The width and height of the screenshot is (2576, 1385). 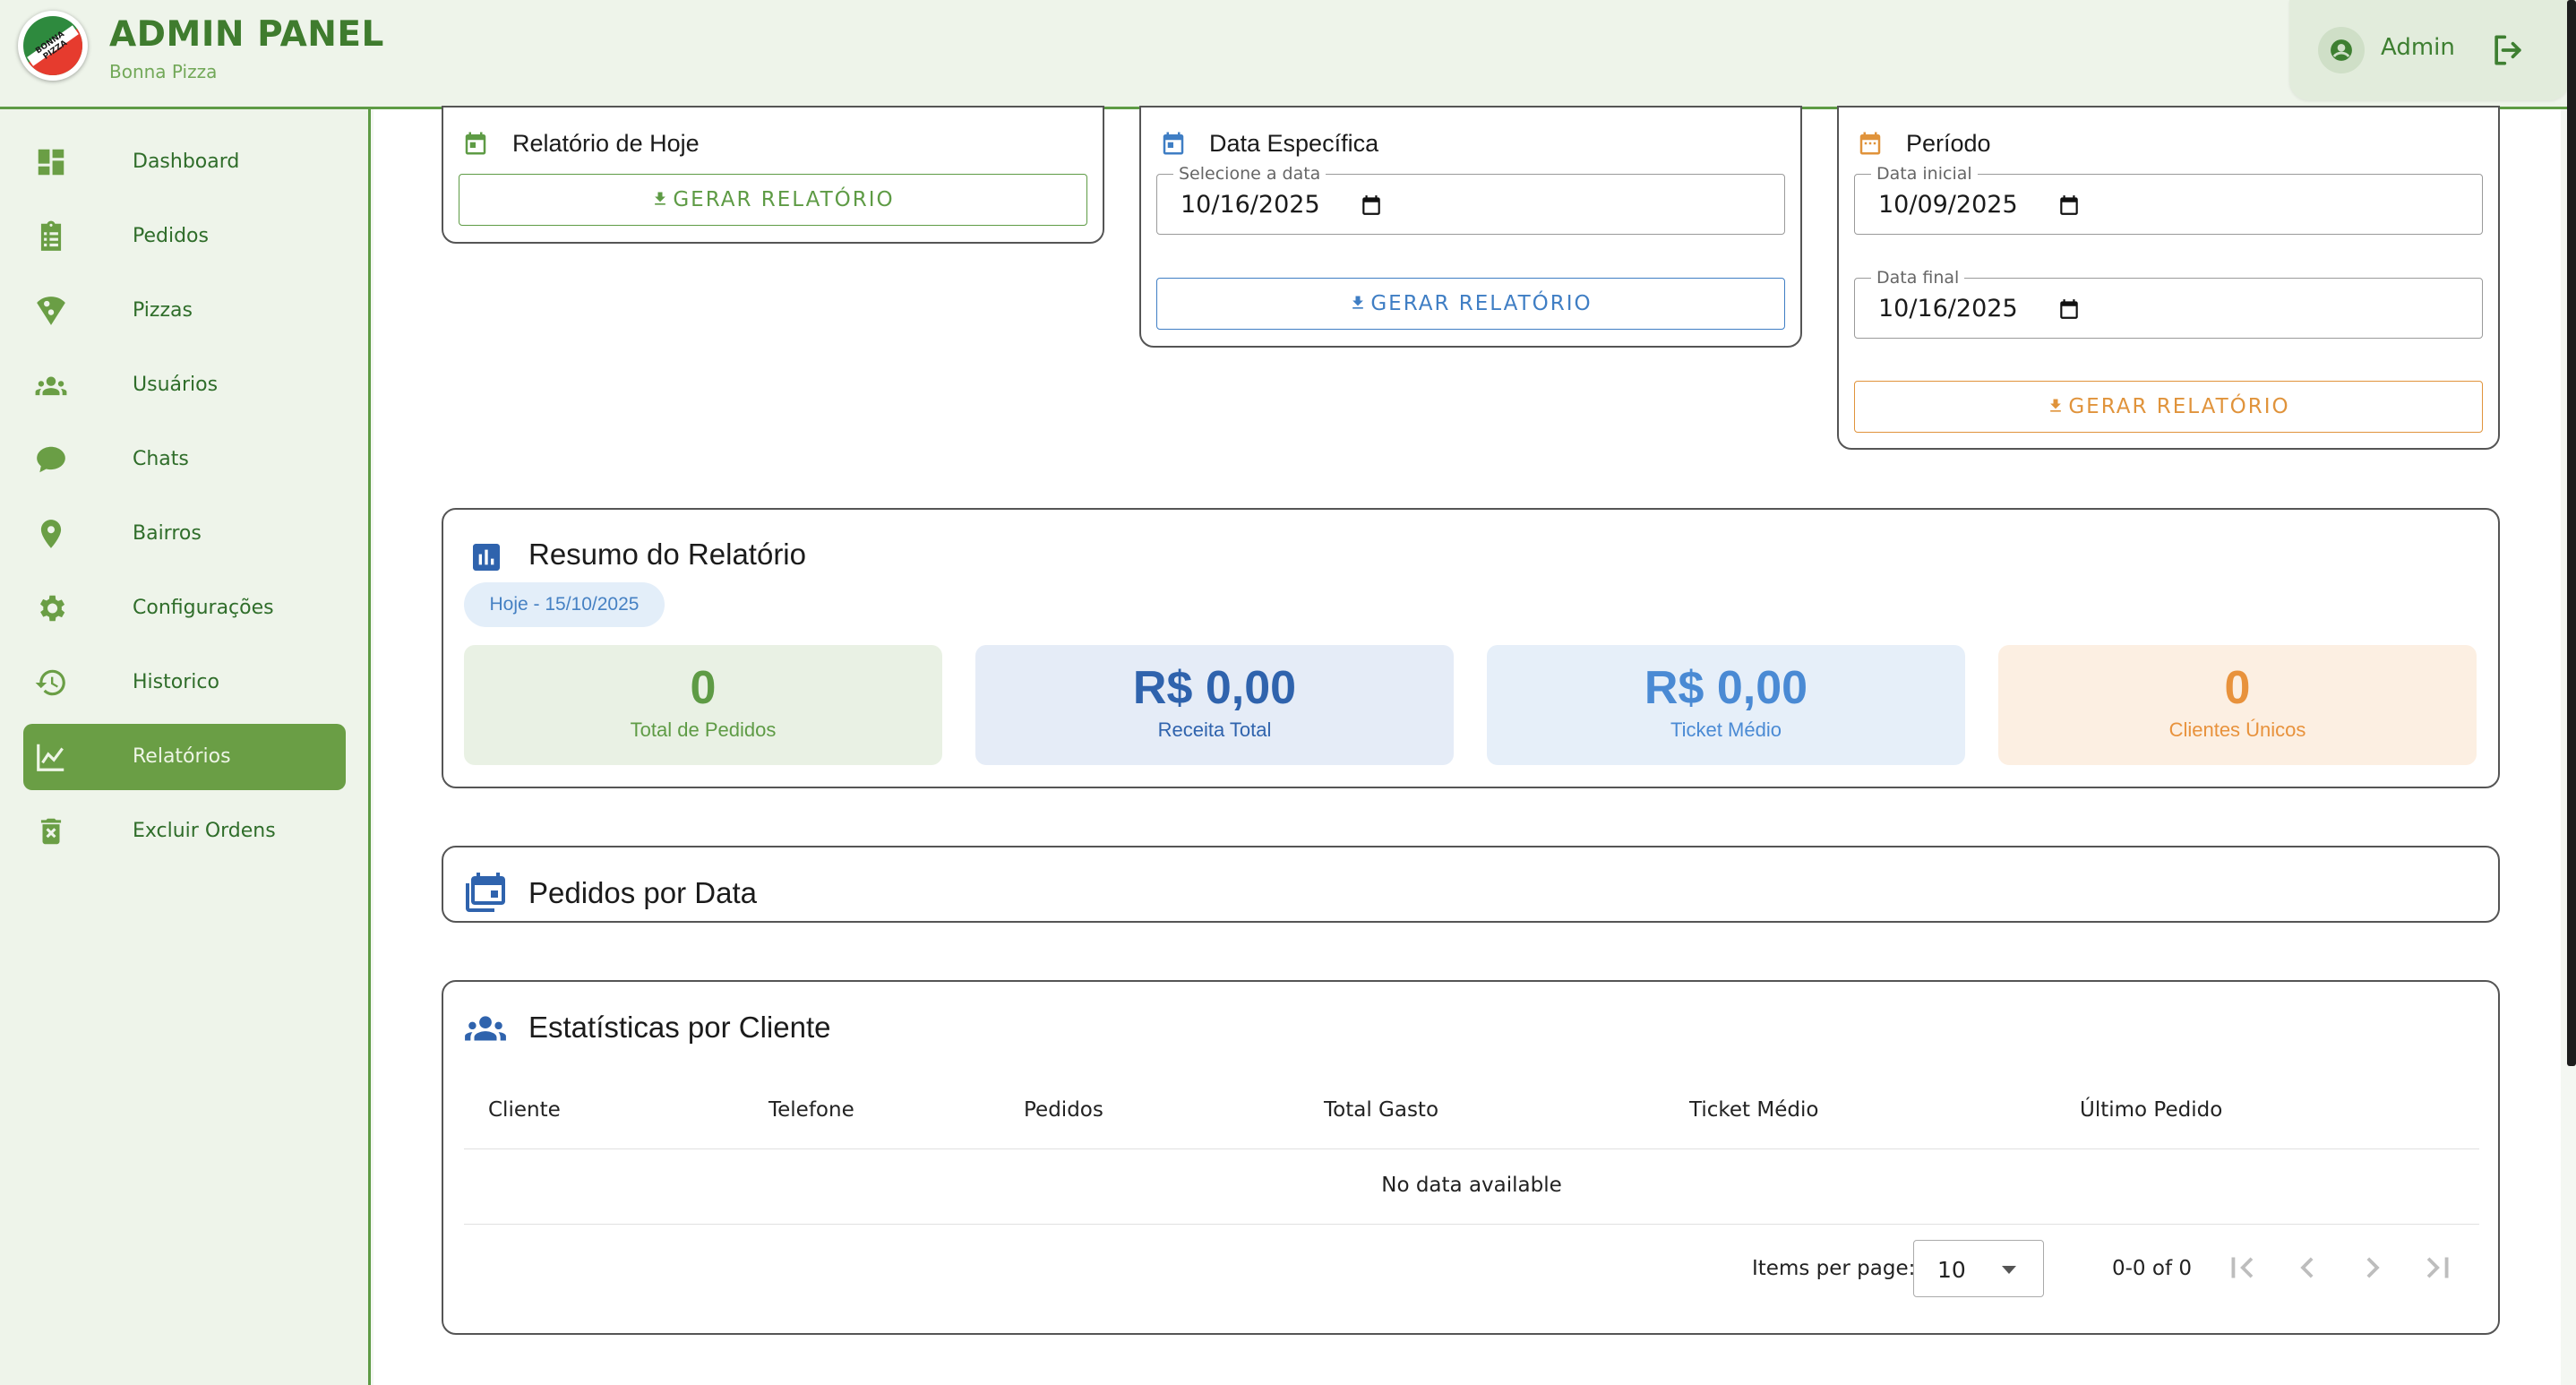 What do you see at coordinates (703, 688) in the screenshot?
I see `stat-value: 0` at bounding box center [703, 688].